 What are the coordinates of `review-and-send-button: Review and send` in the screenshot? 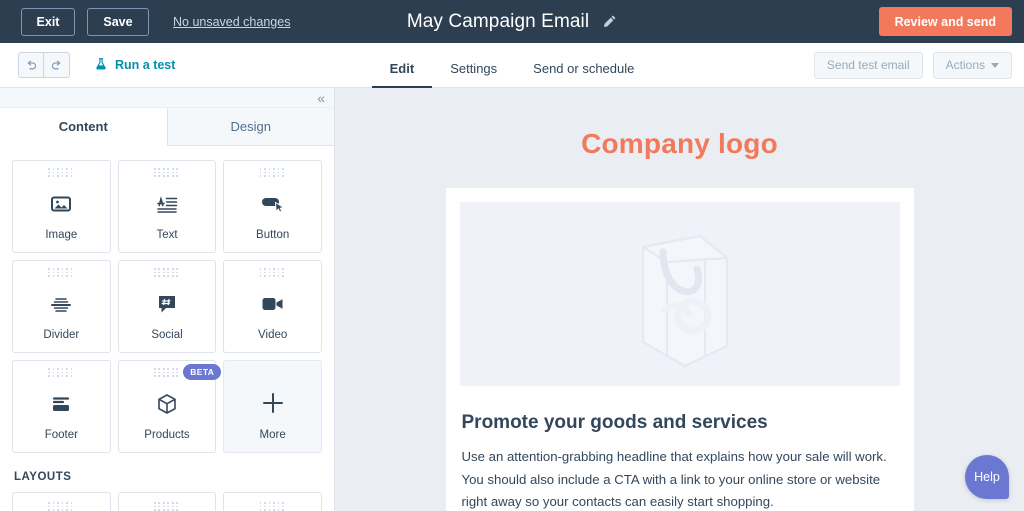 It's located at (945, 21).